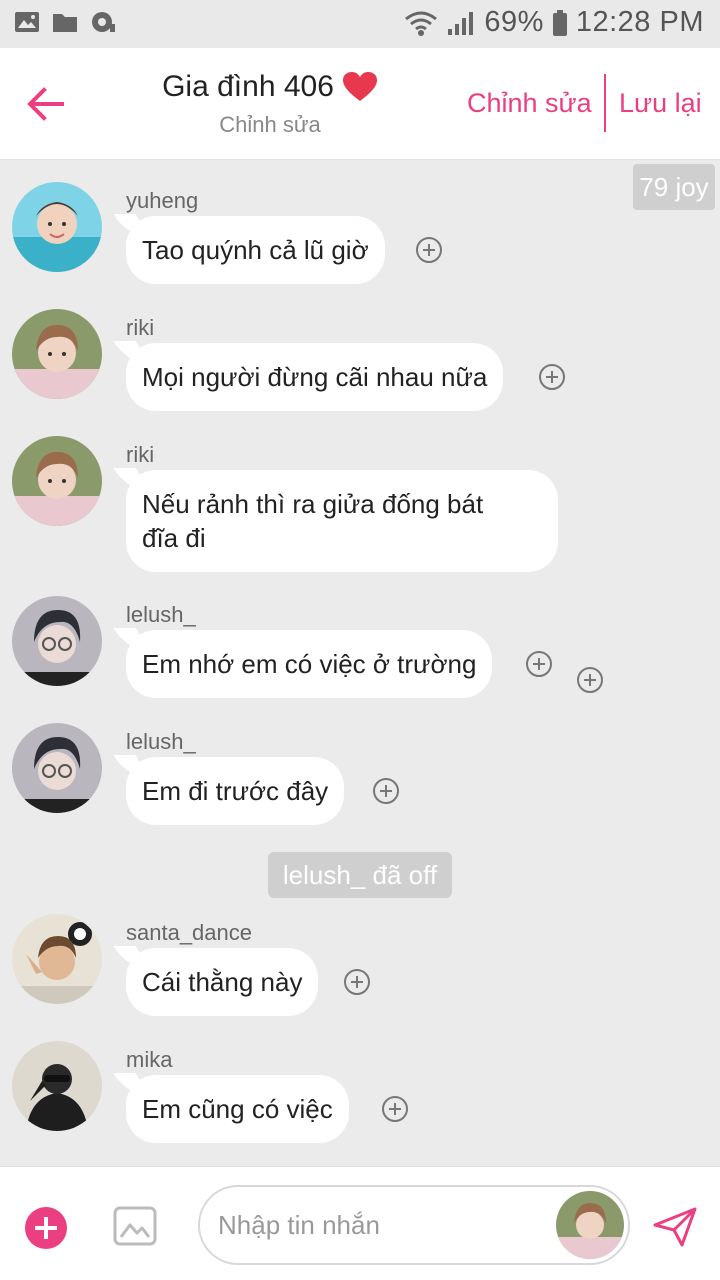 The image size is (720, 1280). I want to click on gallery-icon, so click(135, 1226).